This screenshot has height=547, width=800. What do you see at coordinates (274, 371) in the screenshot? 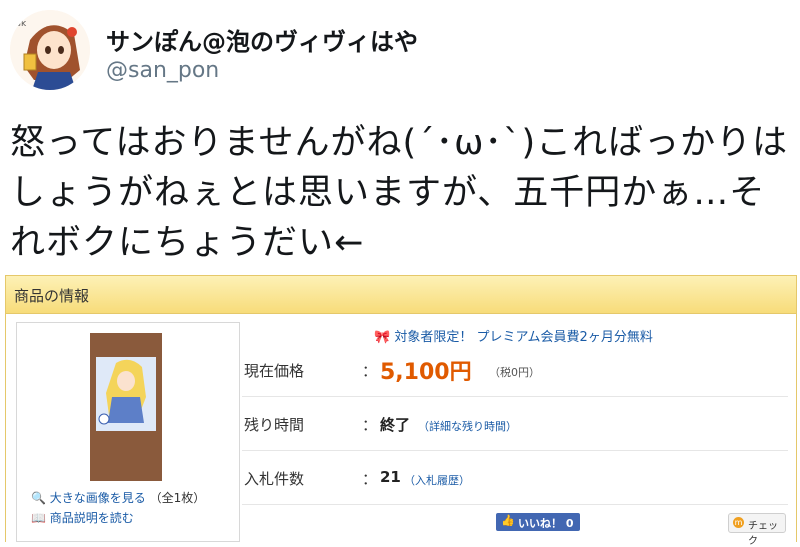
I see `price-label: 現在価格` at bounding box center [274, 371].